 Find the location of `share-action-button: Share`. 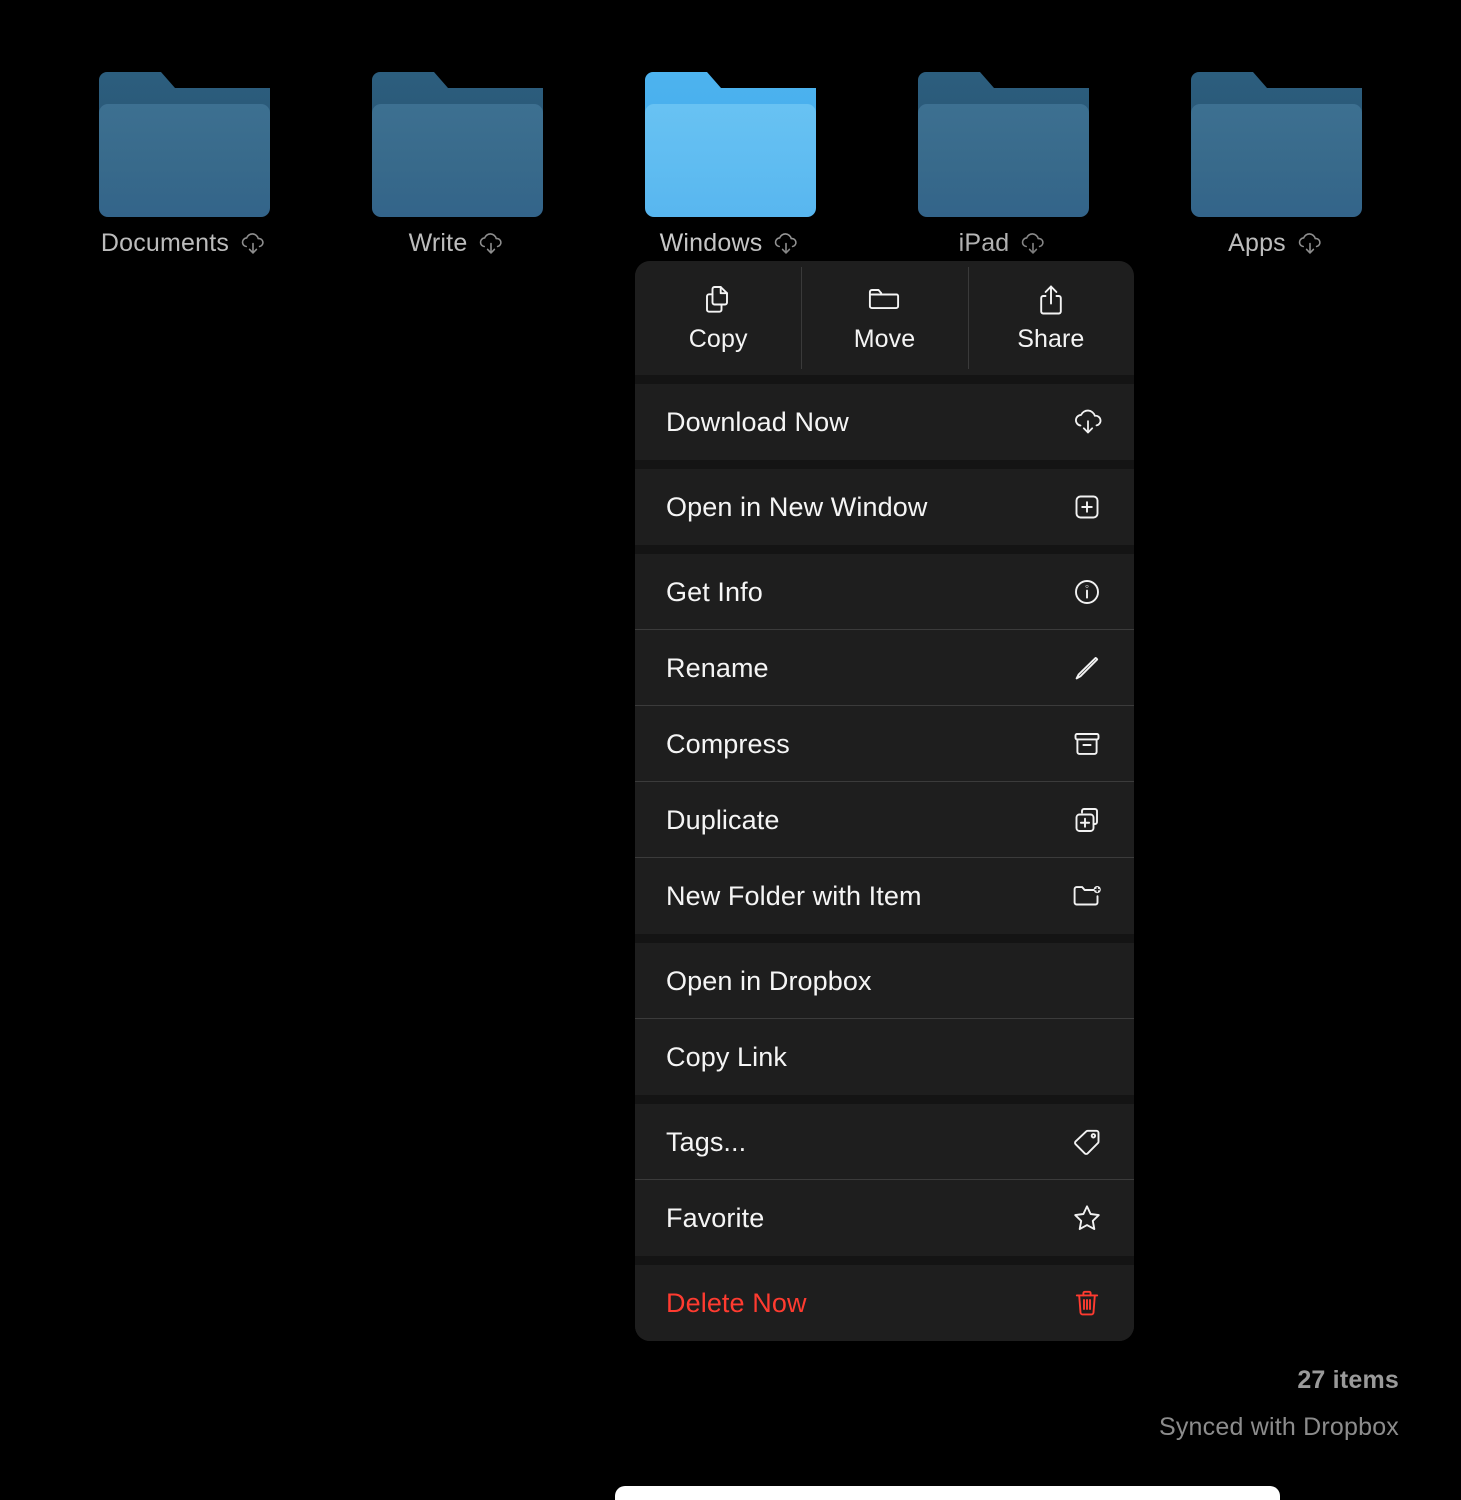

share-action-button: Share is located at coordinates (1050, 318).